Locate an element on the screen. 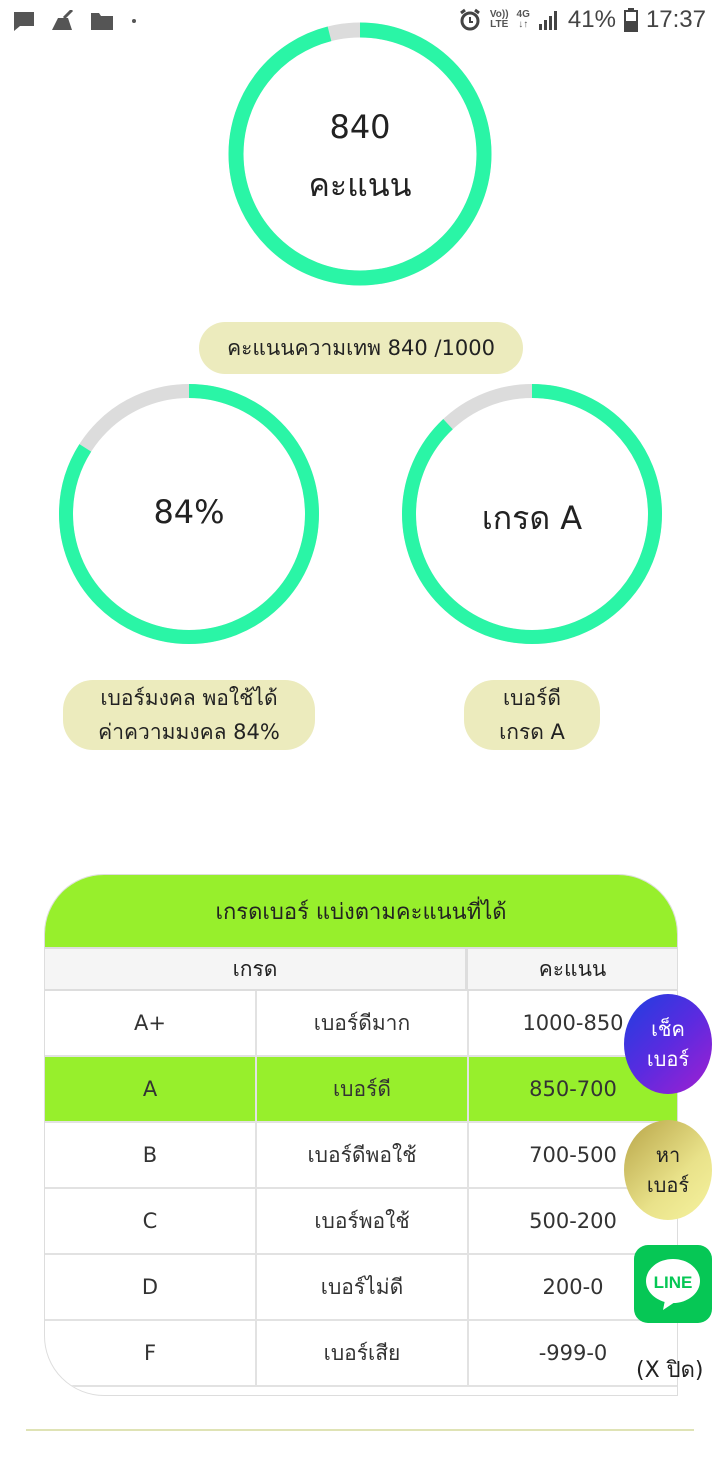  grade-cell: B is located at coordinates (151, 1155).